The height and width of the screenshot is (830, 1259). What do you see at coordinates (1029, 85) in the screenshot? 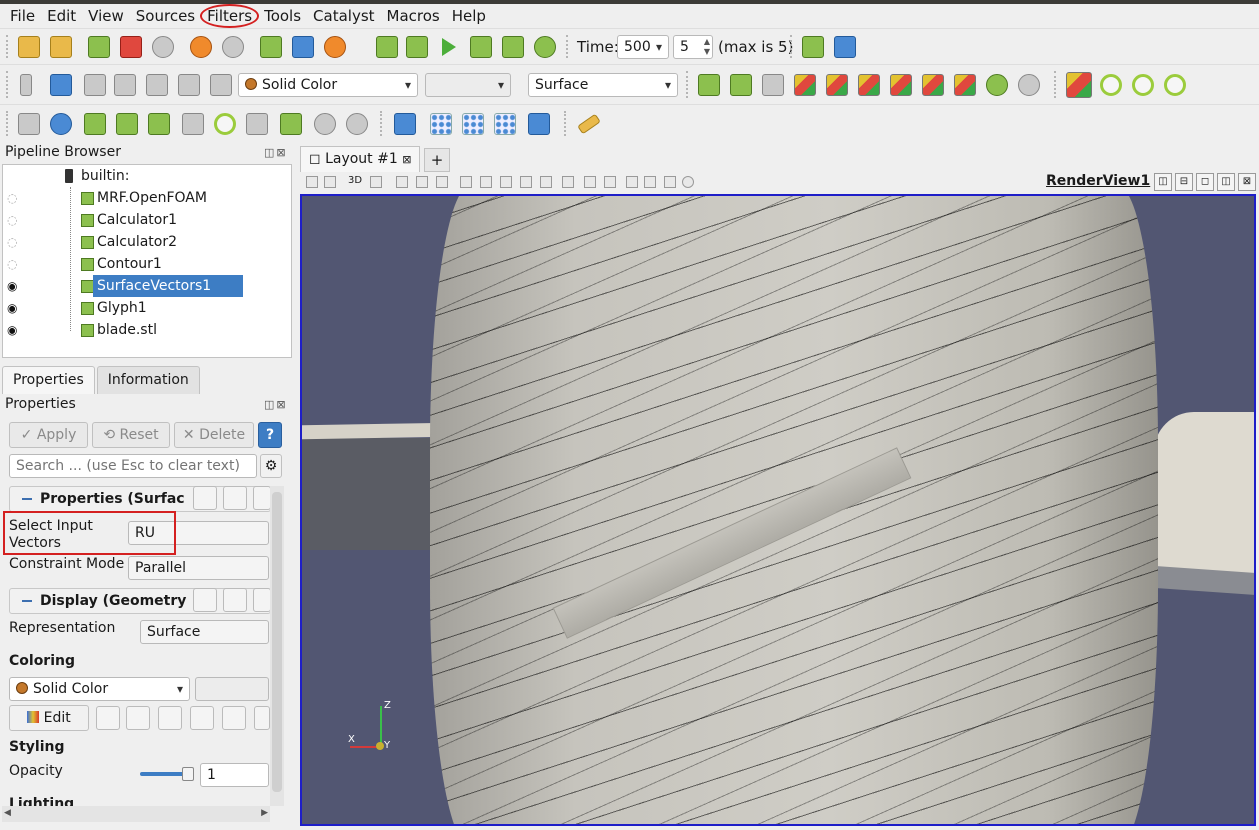
I see `rotate-minus-90-icon` at bounding box center [1029, 85].